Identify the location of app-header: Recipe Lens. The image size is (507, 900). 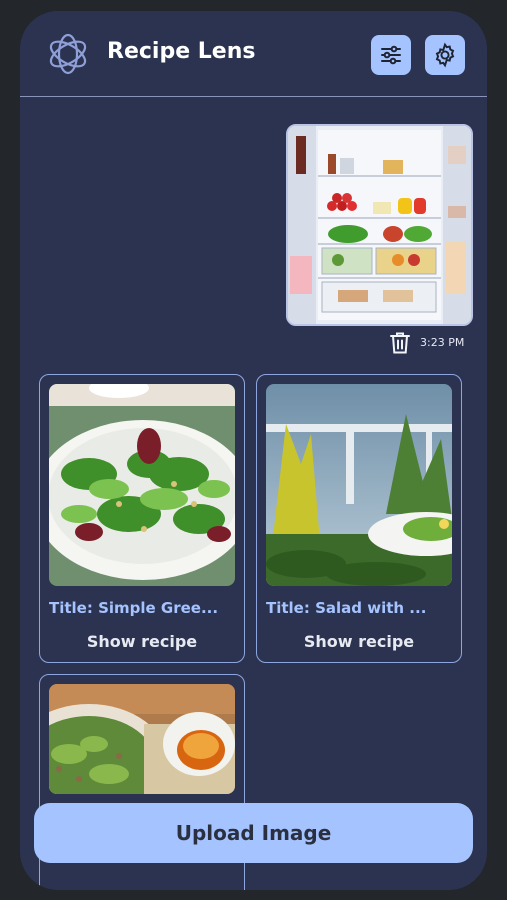
(253, 54).